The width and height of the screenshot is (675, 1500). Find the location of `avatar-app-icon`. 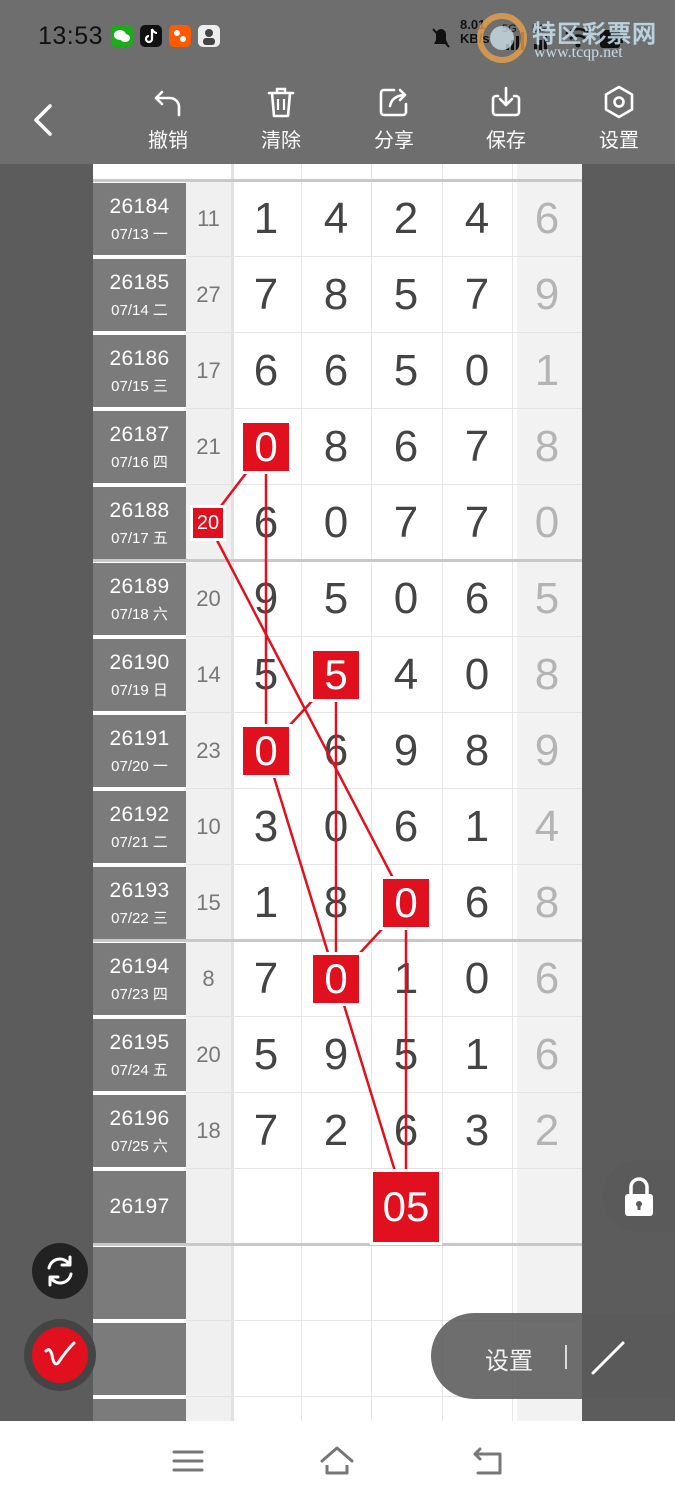

avatar-app-icon is located at coordinates (209, 36).